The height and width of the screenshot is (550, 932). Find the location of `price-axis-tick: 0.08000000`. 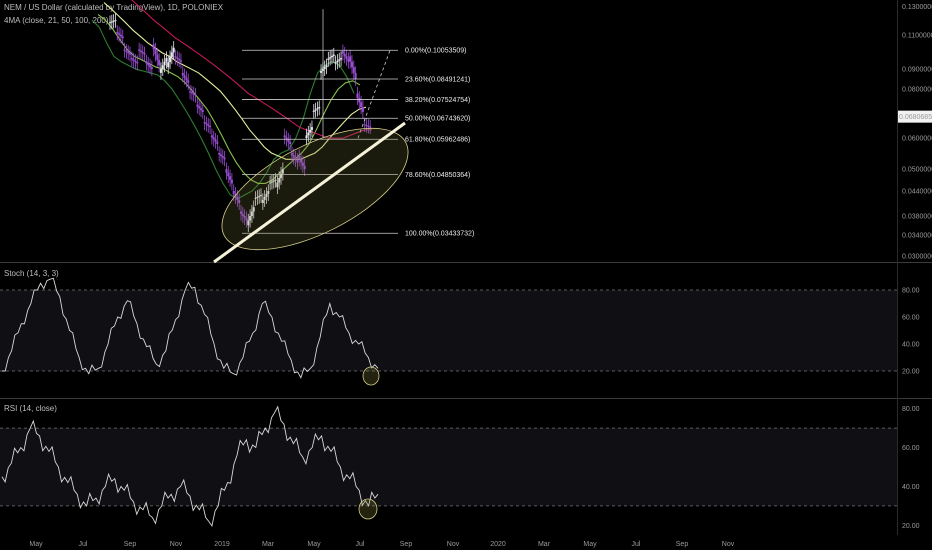

price-axis-tick: 0.08000000 is located at coordinates (917, 90).